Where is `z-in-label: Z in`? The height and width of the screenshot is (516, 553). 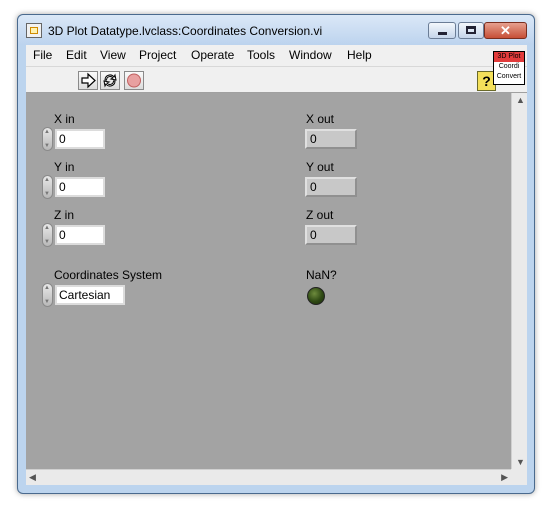
z-in-label: Z in is located at coordinates (64, 215).